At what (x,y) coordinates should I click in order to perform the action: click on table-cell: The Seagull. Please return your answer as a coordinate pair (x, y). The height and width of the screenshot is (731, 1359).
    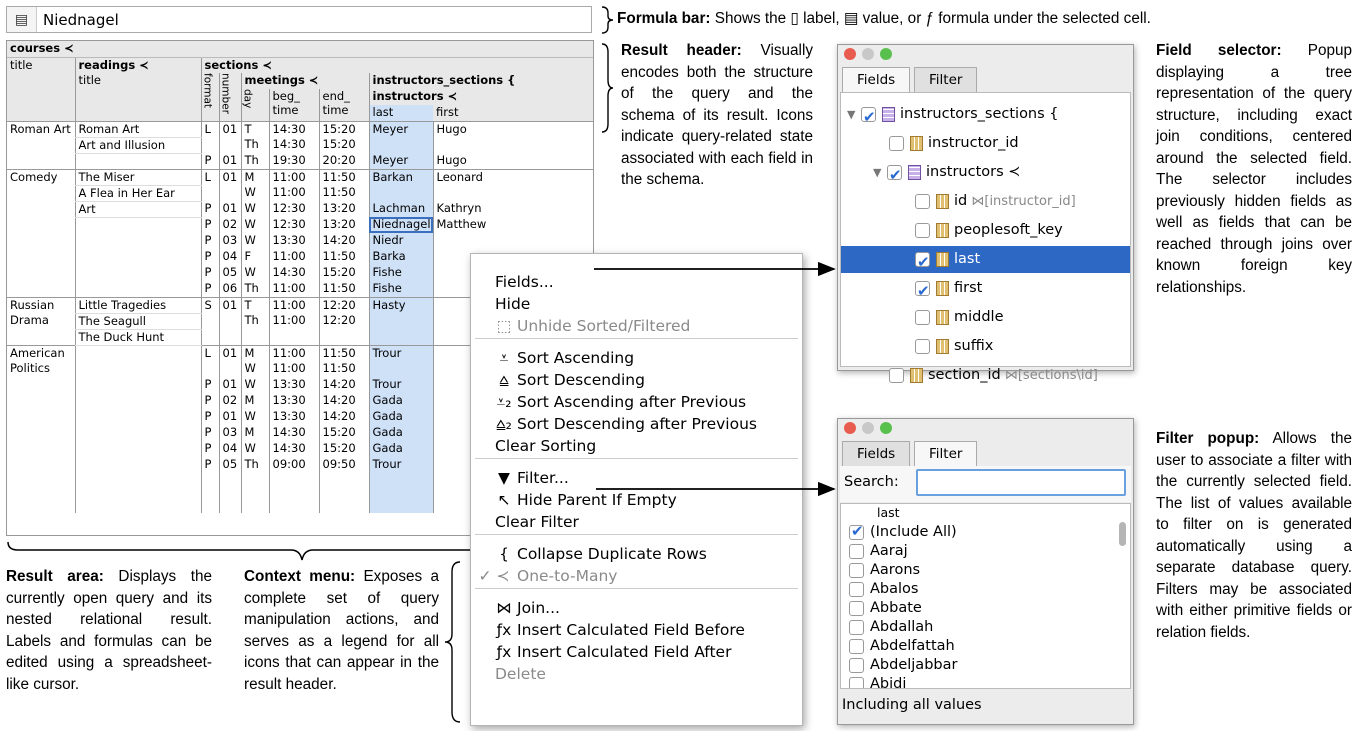
    Looking at the image, I should click on (137, 321).